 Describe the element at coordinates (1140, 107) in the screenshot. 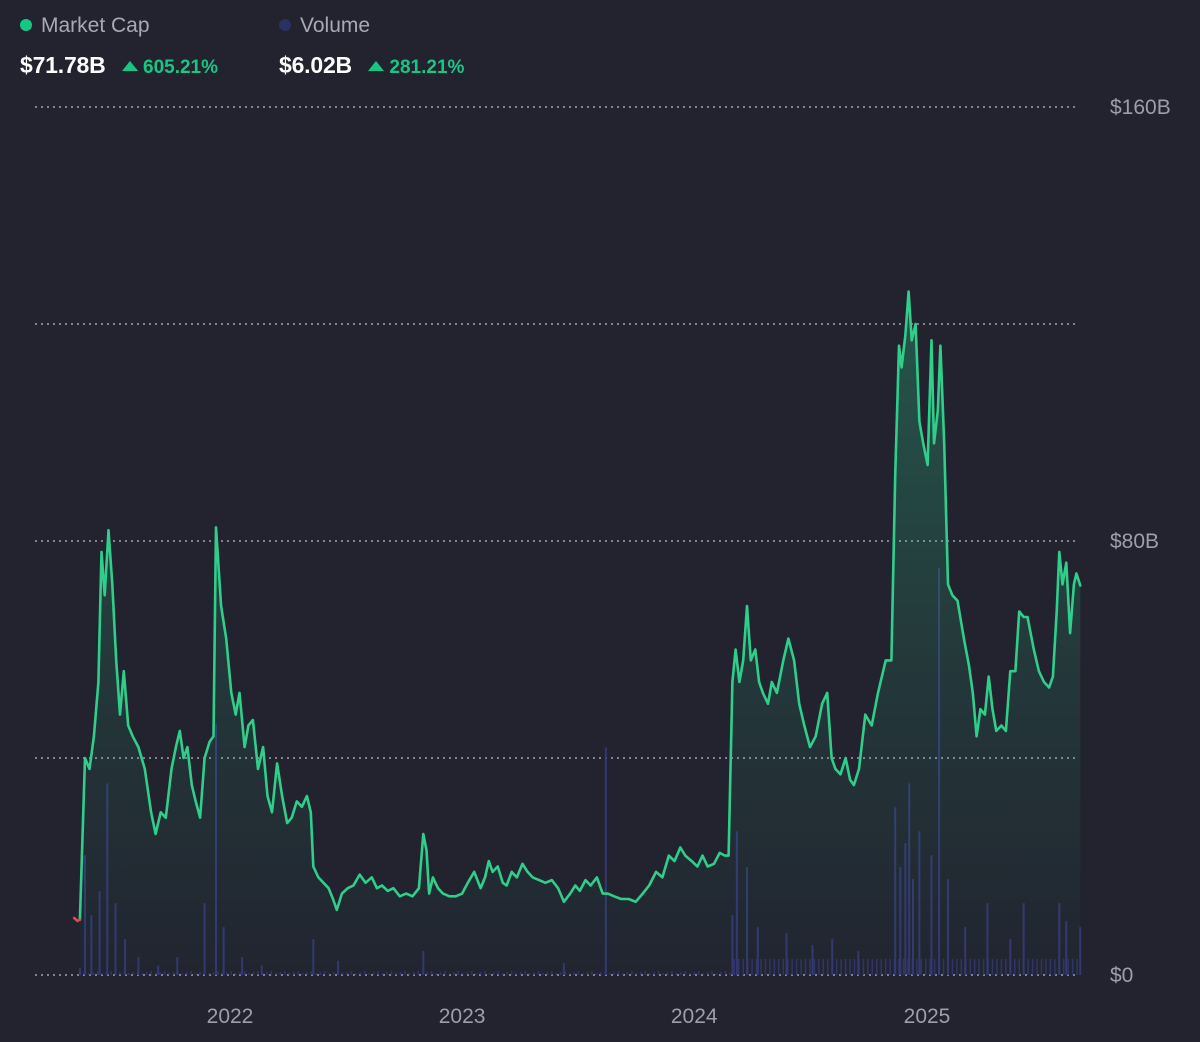

I see `y-tick-label: $160B` at that location.